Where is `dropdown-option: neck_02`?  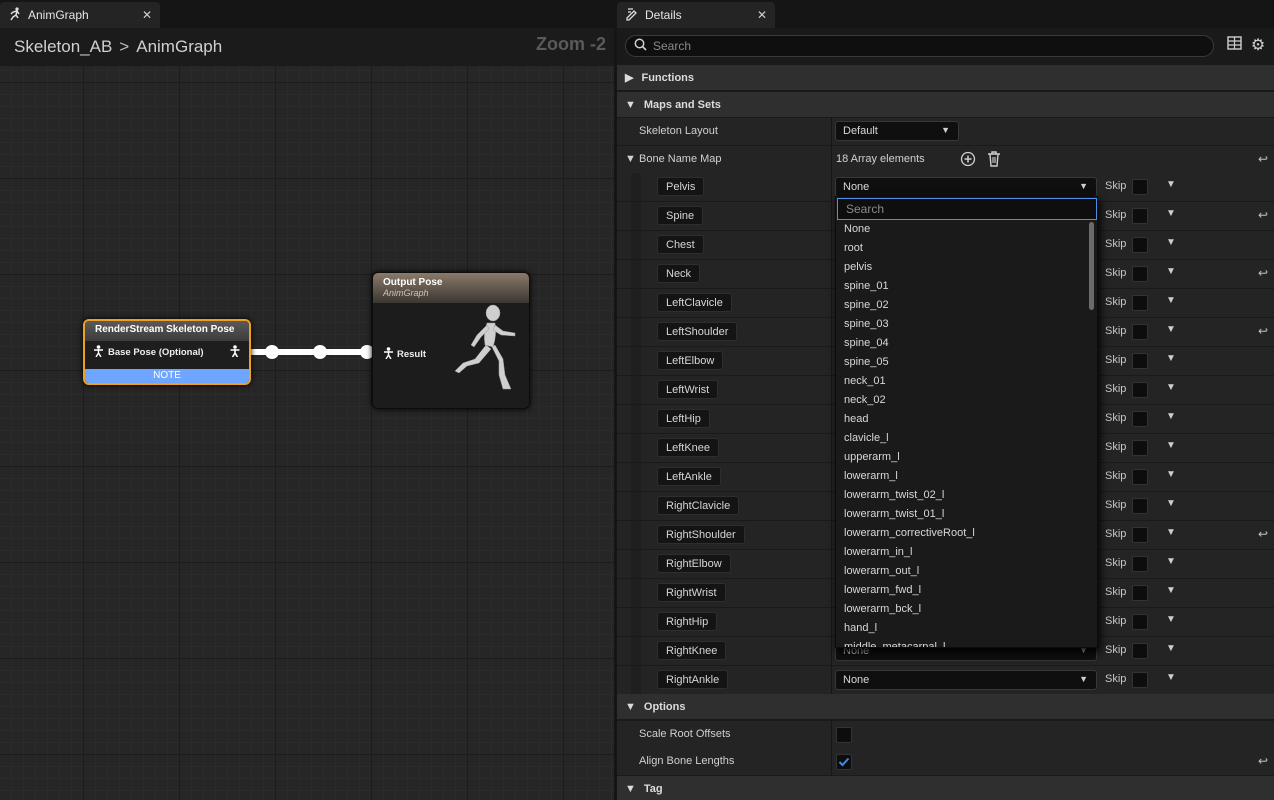 dropdown-option: neck_02 is located at coordinates (865, 400).